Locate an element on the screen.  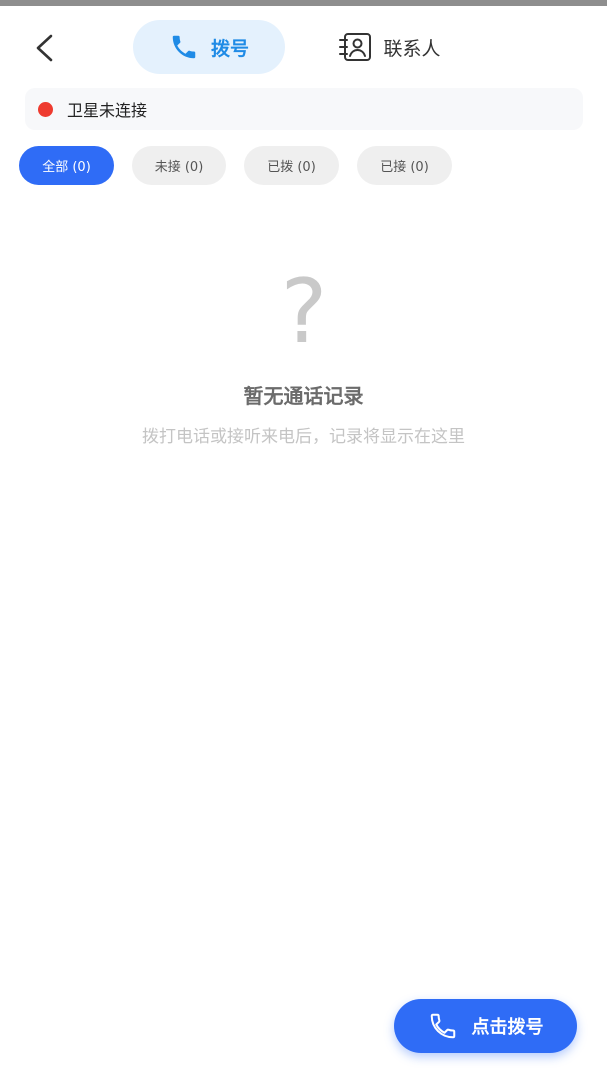
contacts-icon is located at coordinates (355, 47).